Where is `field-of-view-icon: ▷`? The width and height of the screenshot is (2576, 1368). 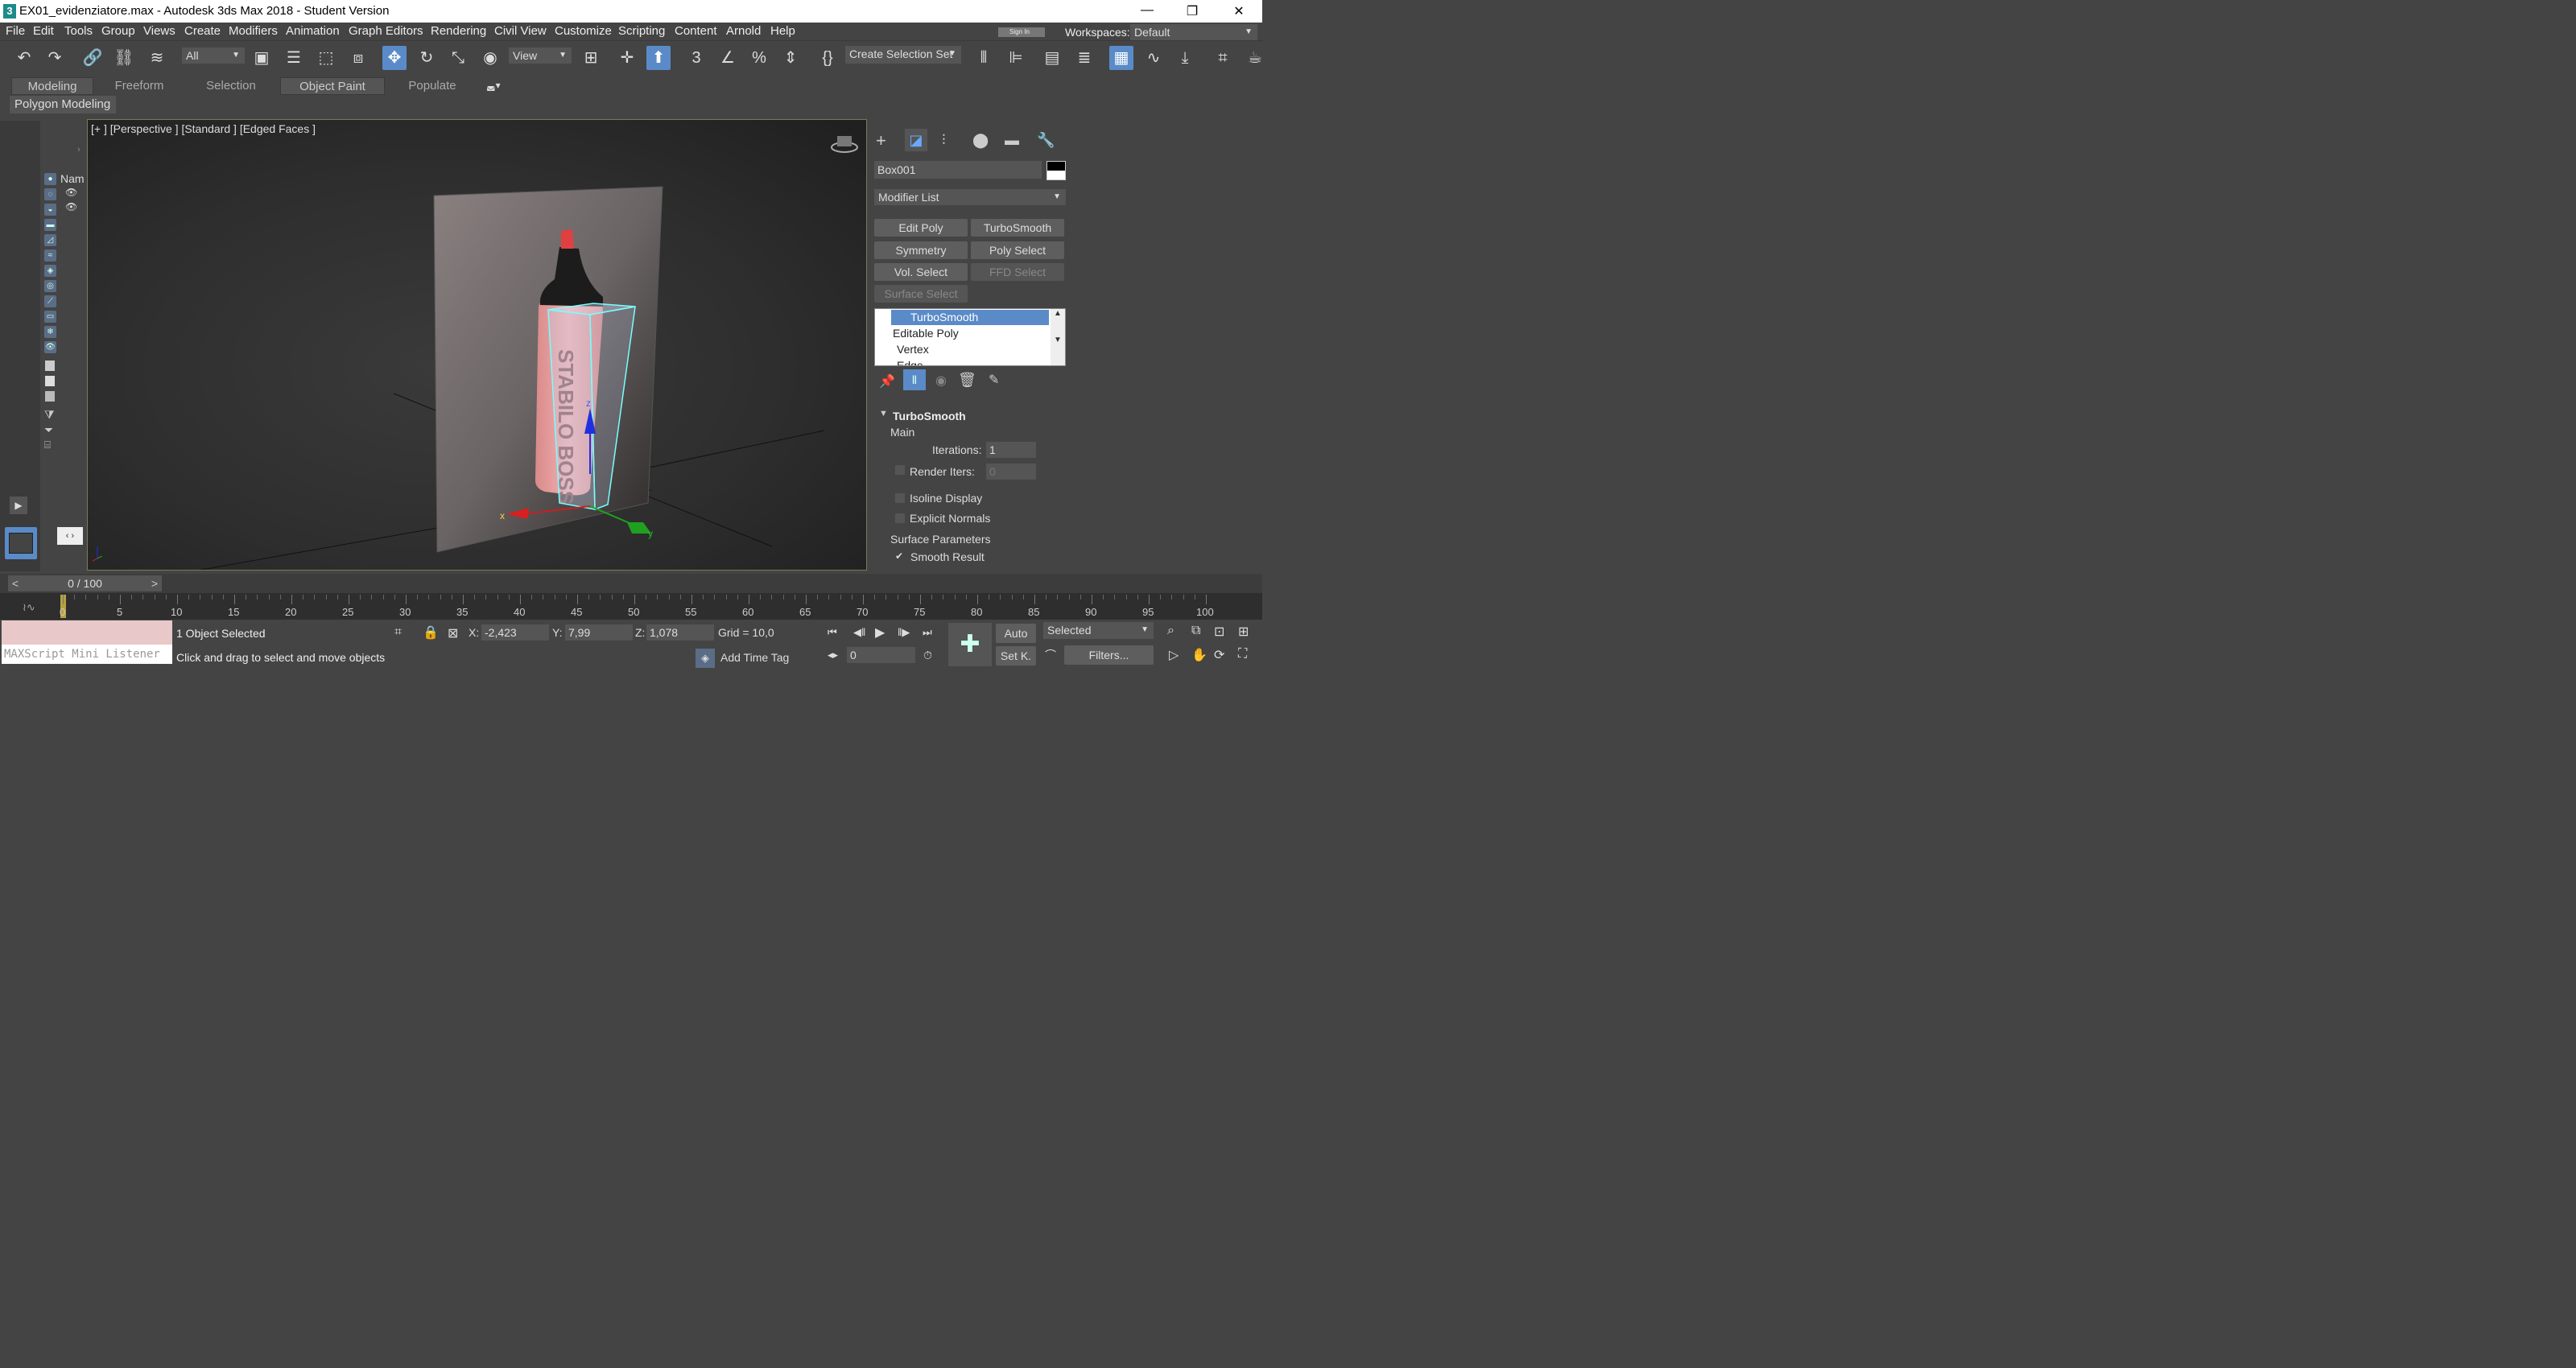
field-of-view-icon: ▷ is located at coordinates (1174, 655).